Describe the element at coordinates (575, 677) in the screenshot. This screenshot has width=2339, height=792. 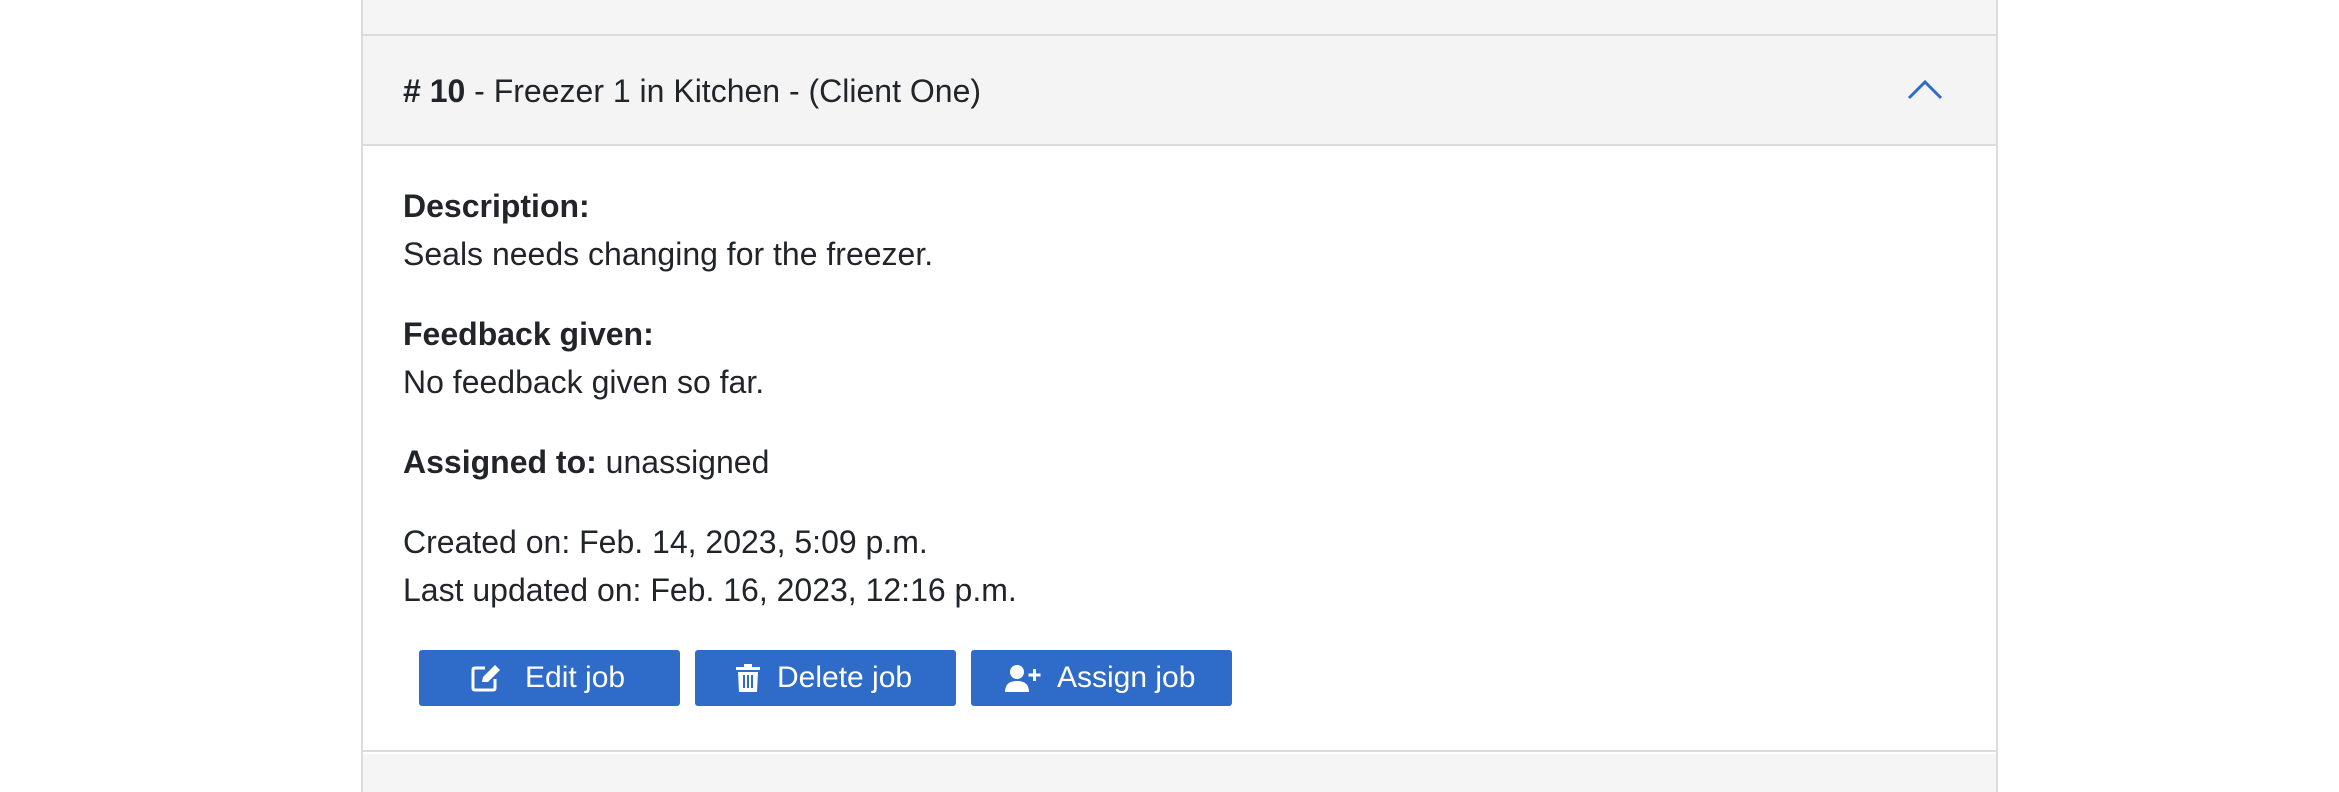
I see `edit-job-label: Edit job` at that location.